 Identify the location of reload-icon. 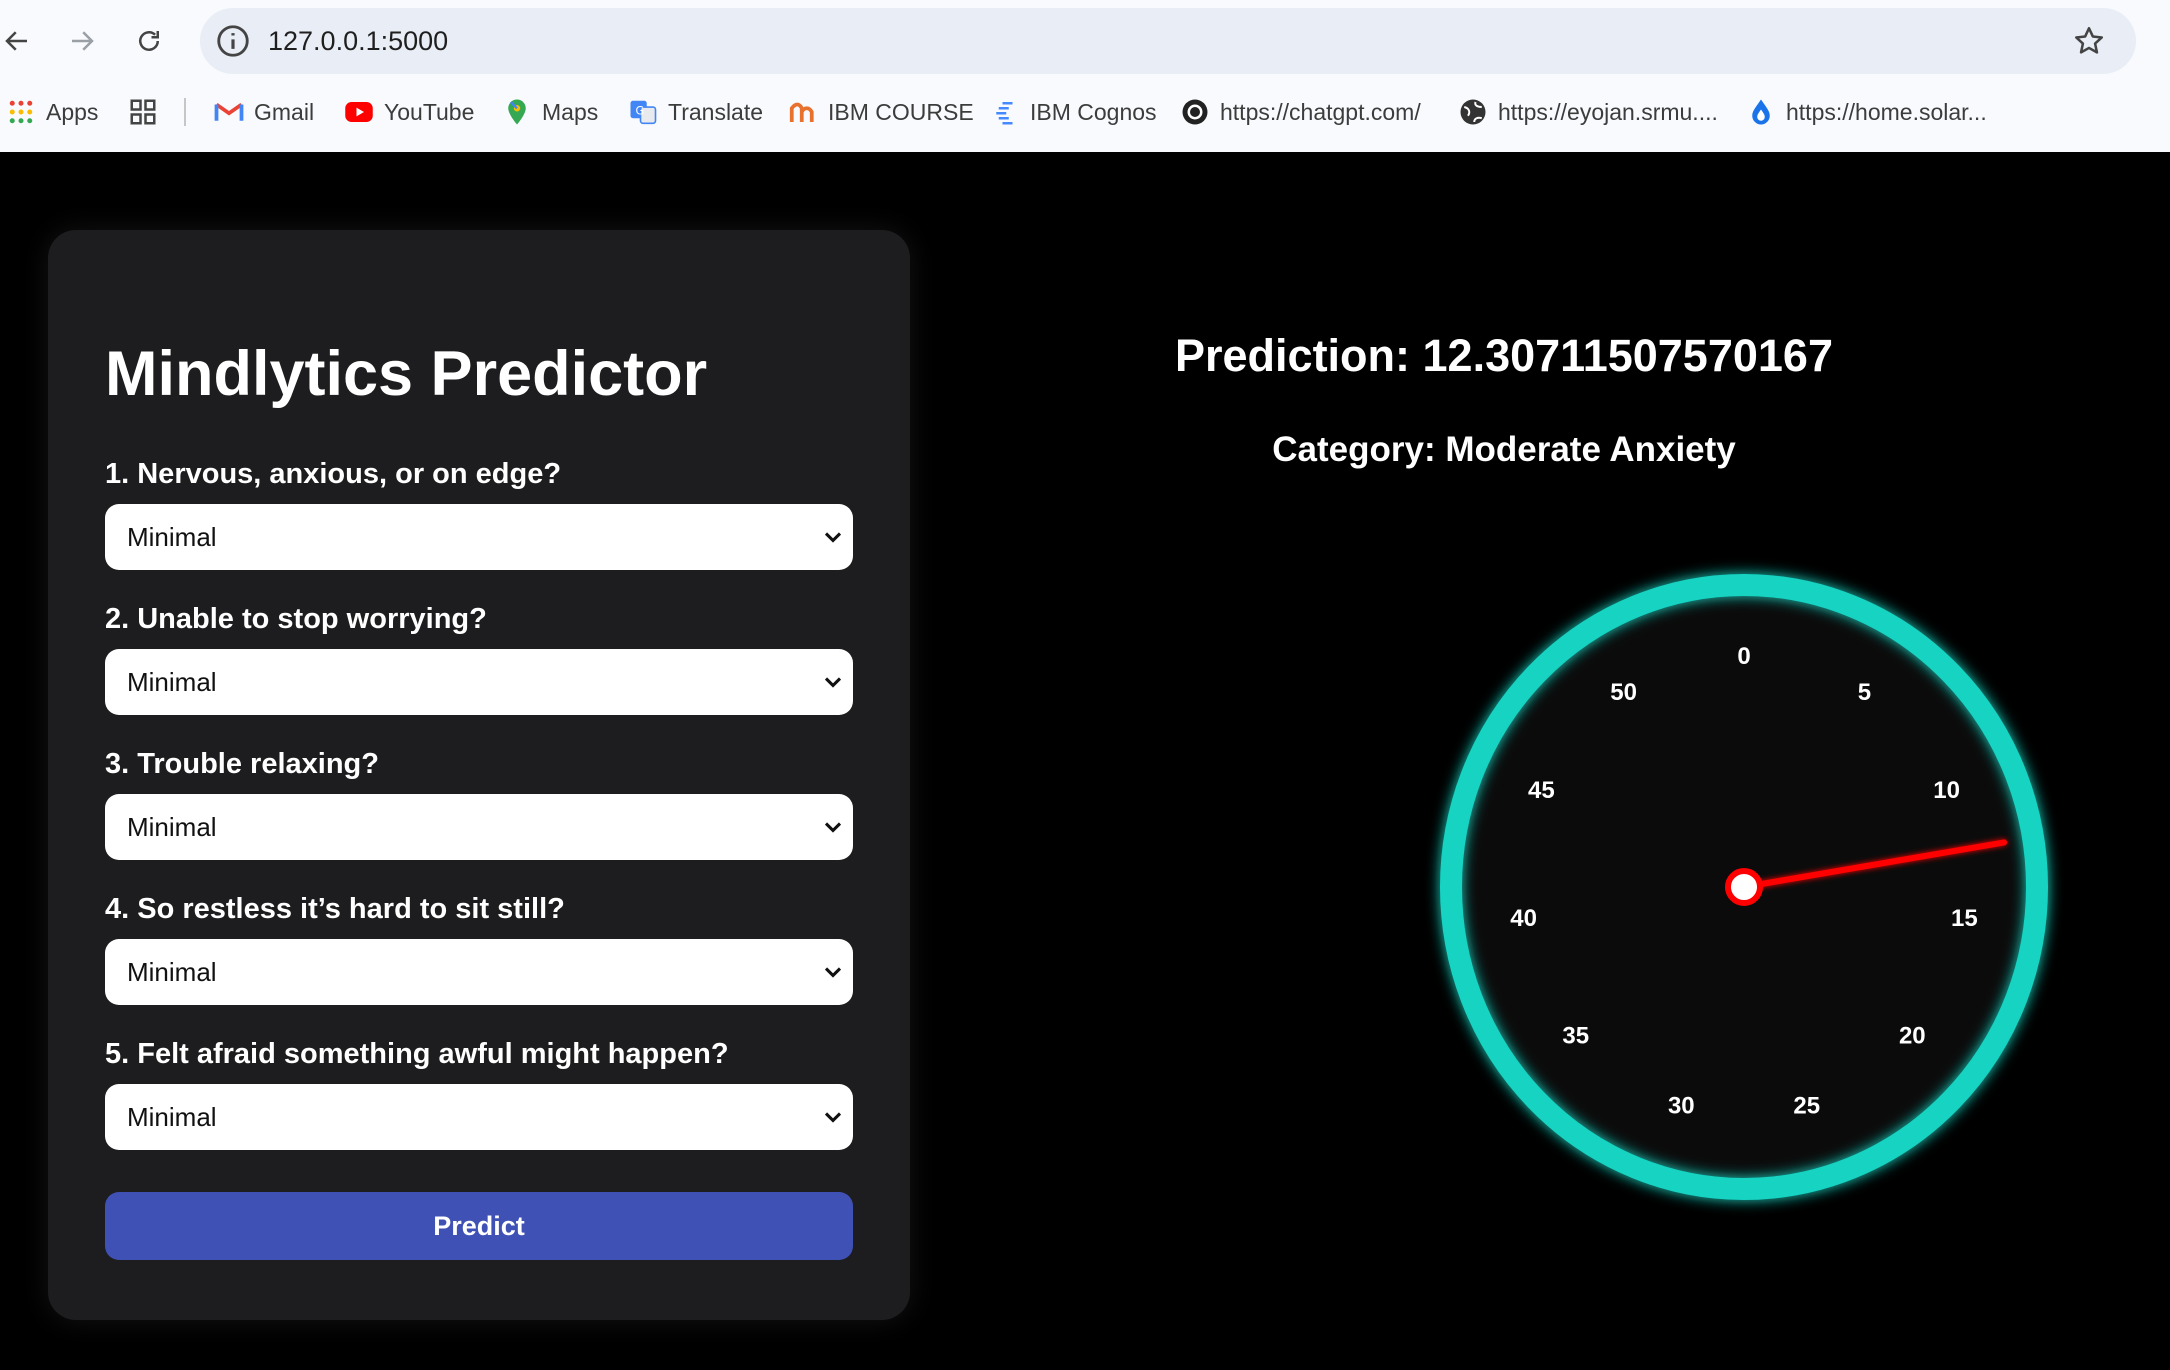
(149, 41).